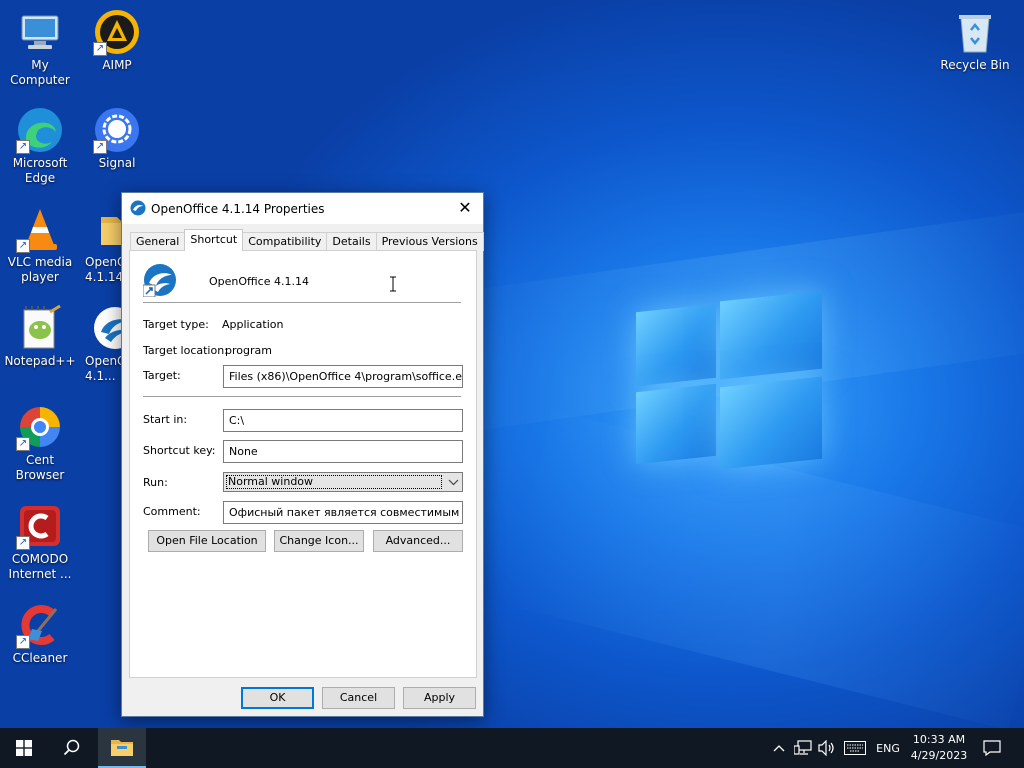  I want to click on target-type-label: Target type:, so click(176, 324).